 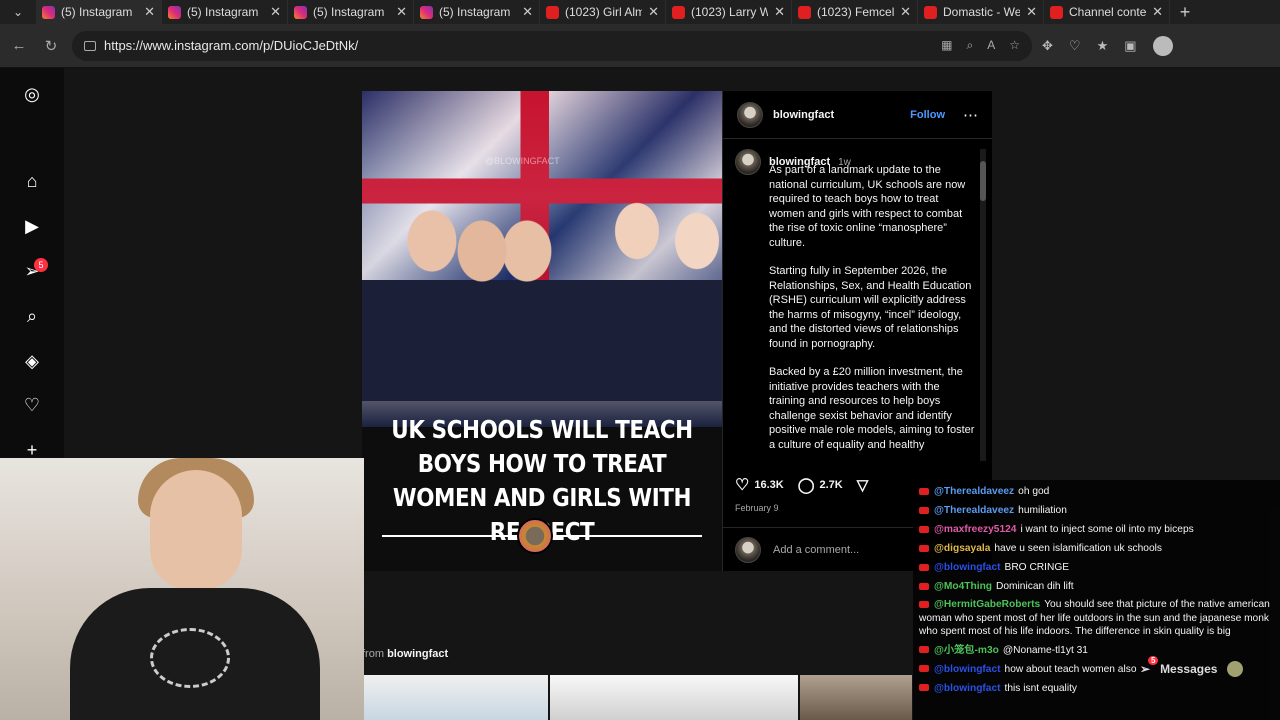 I want to click on messages-send-icon: ➢ 5, so click(x=1149, y=666).